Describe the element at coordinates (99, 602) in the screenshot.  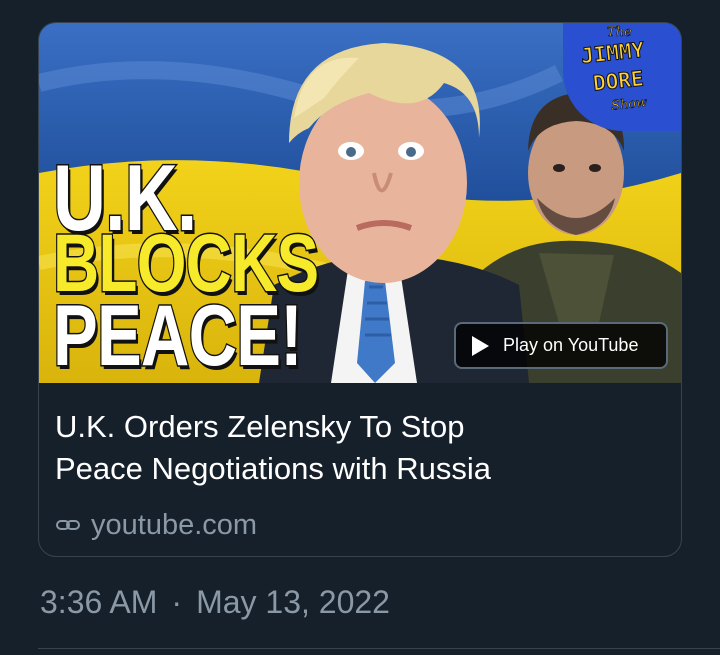
I see `tweet-time: 3:36 AM` at that location.